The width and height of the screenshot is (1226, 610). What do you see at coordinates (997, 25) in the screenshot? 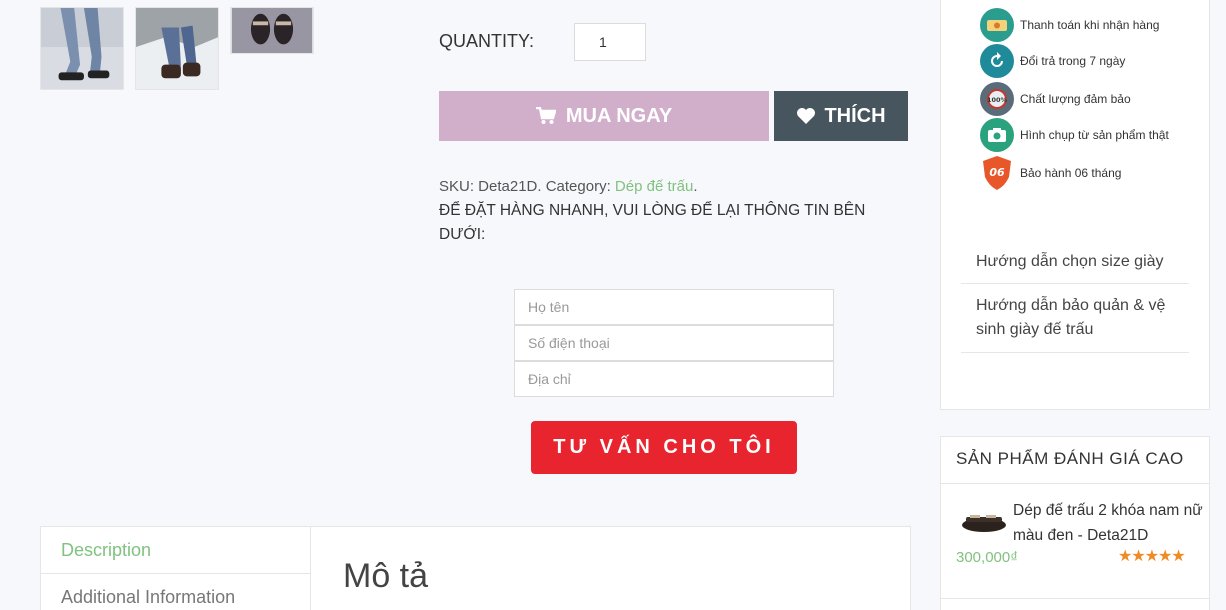
I see `cash-icon` at bounding box center [997, 25].